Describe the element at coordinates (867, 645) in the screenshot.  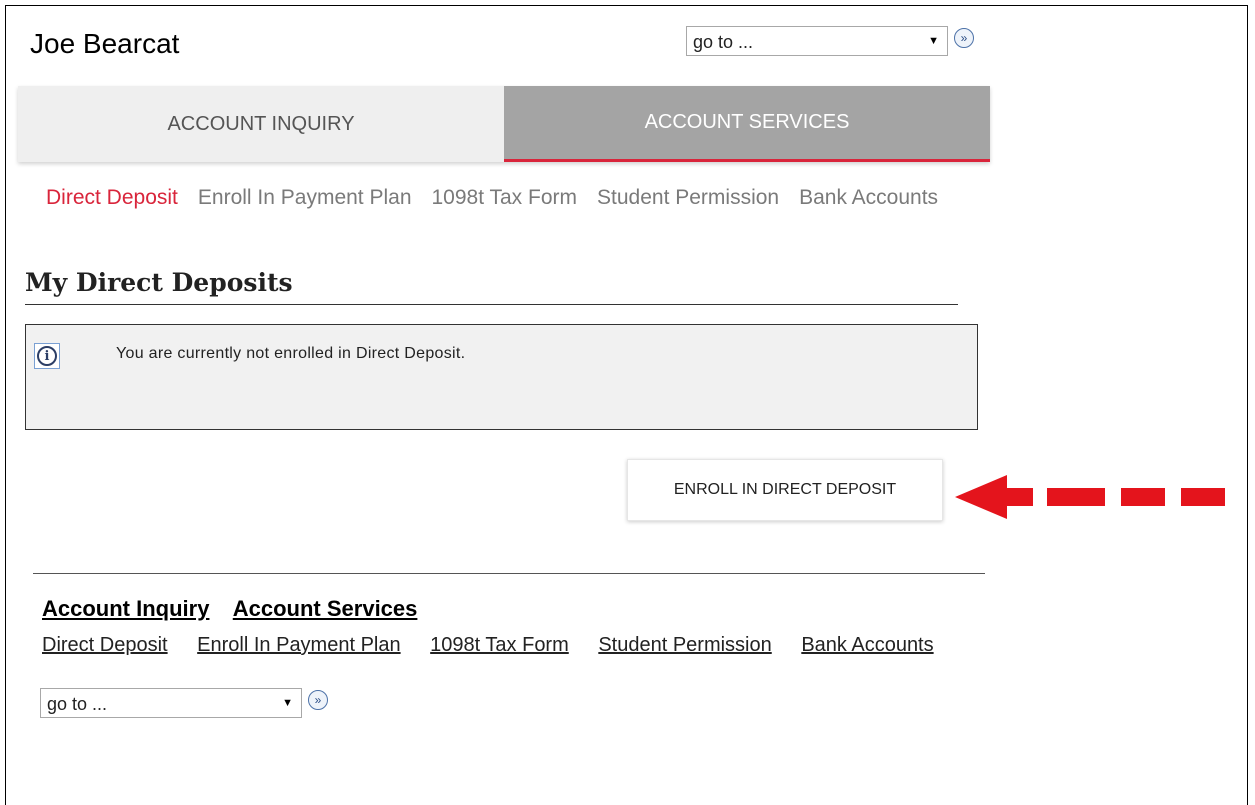
I see `footer-link-bank-accounts: Bank Accounts` at that location.